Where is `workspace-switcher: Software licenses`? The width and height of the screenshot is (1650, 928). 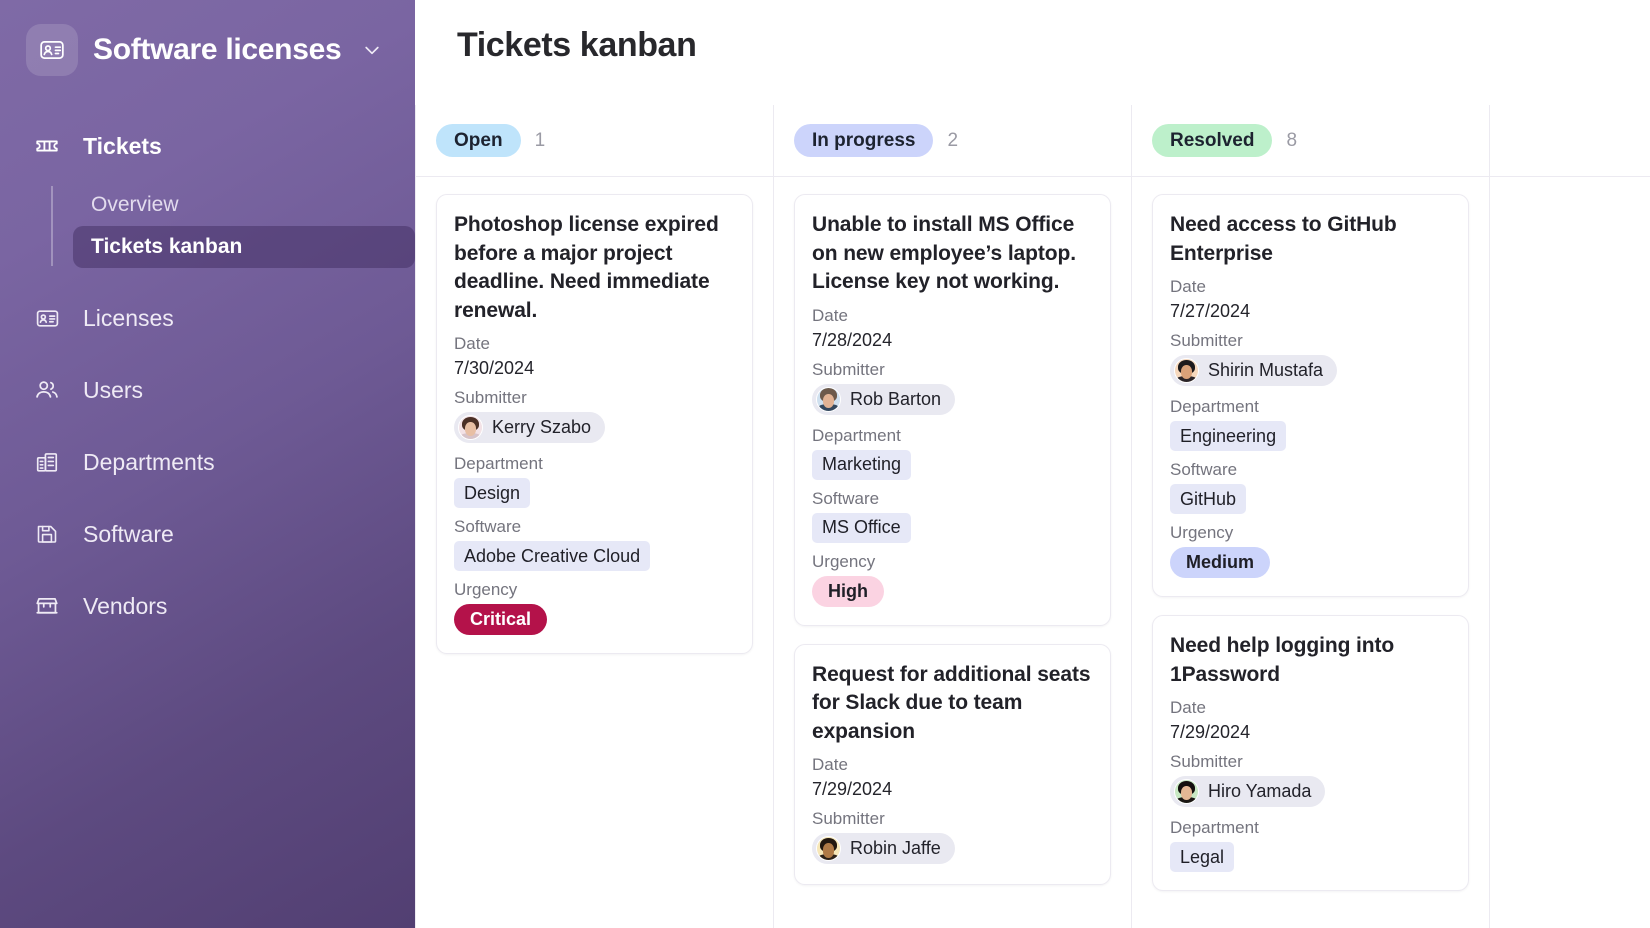 workspace-switcher: Software licenses is located at coordinates (207, 50).